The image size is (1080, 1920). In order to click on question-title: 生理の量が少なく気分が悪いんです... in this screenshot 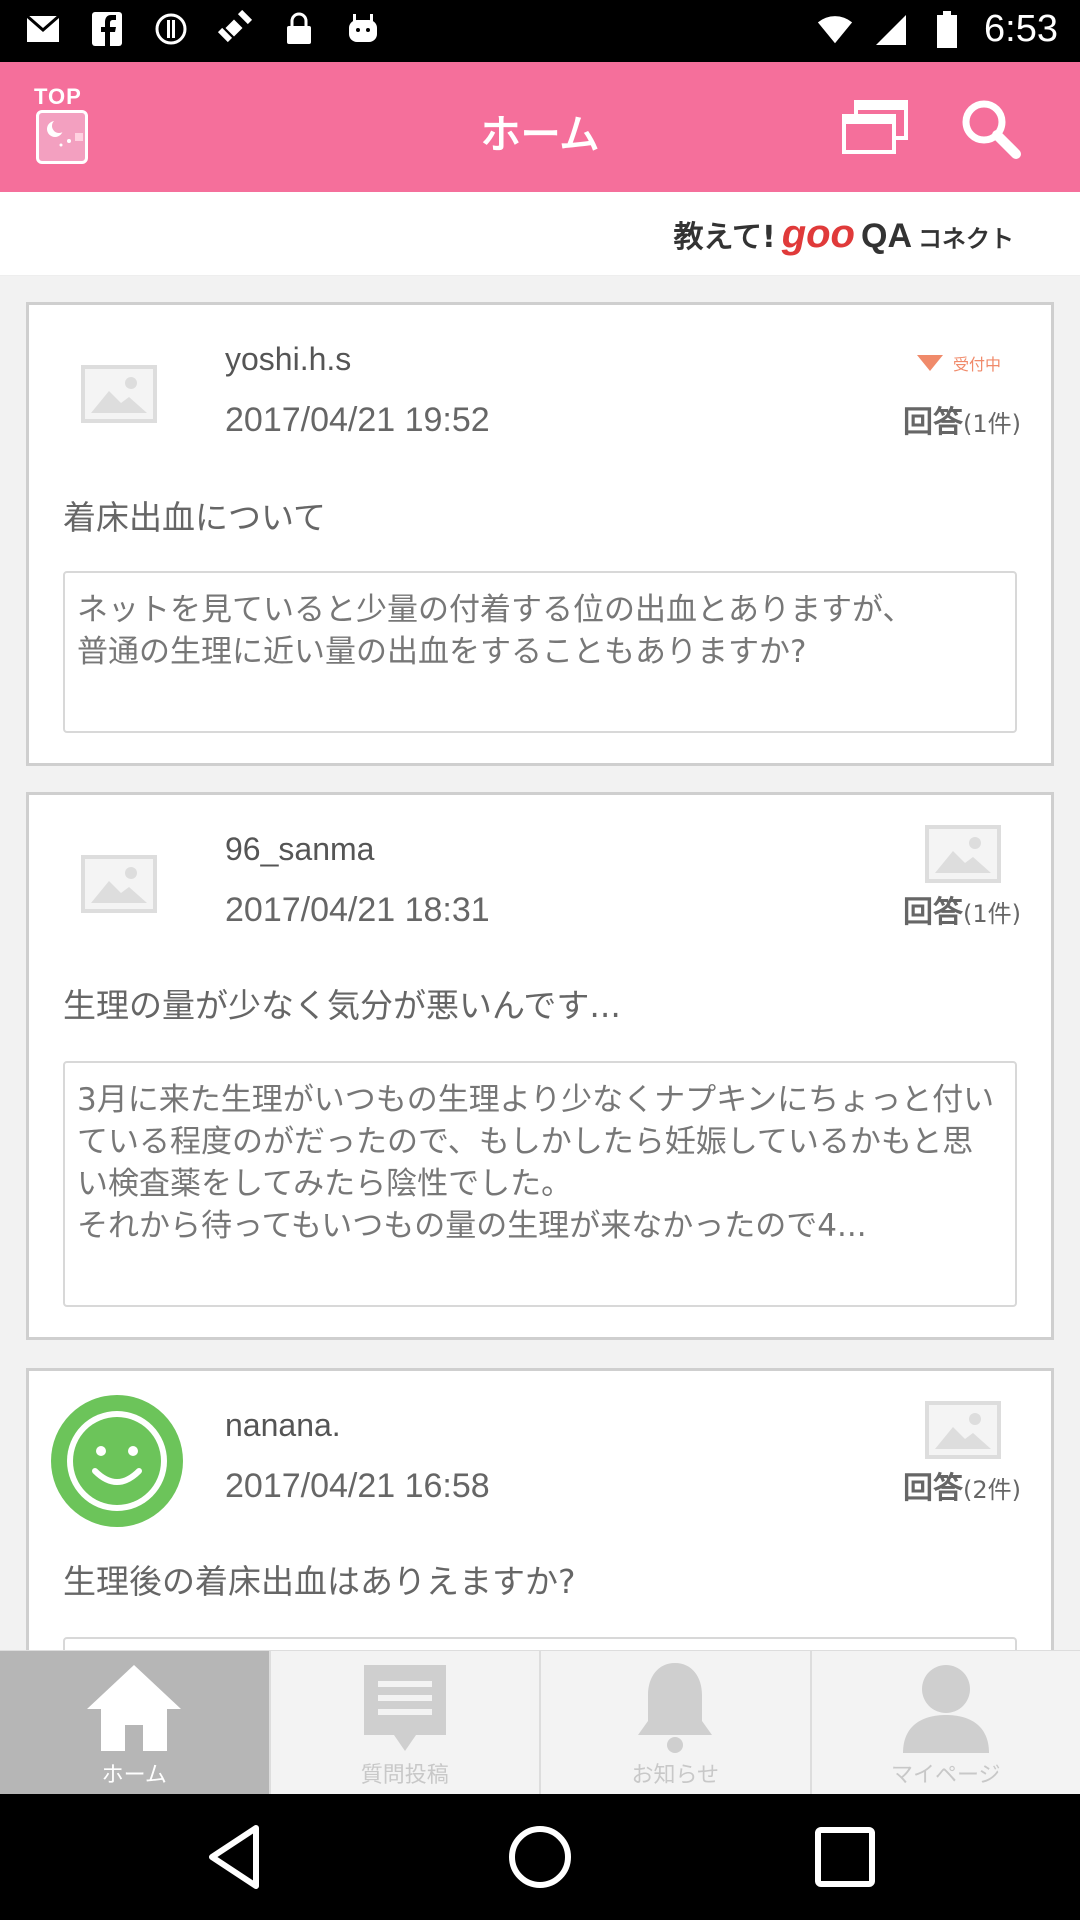, I will do `click(342, 1003)`.